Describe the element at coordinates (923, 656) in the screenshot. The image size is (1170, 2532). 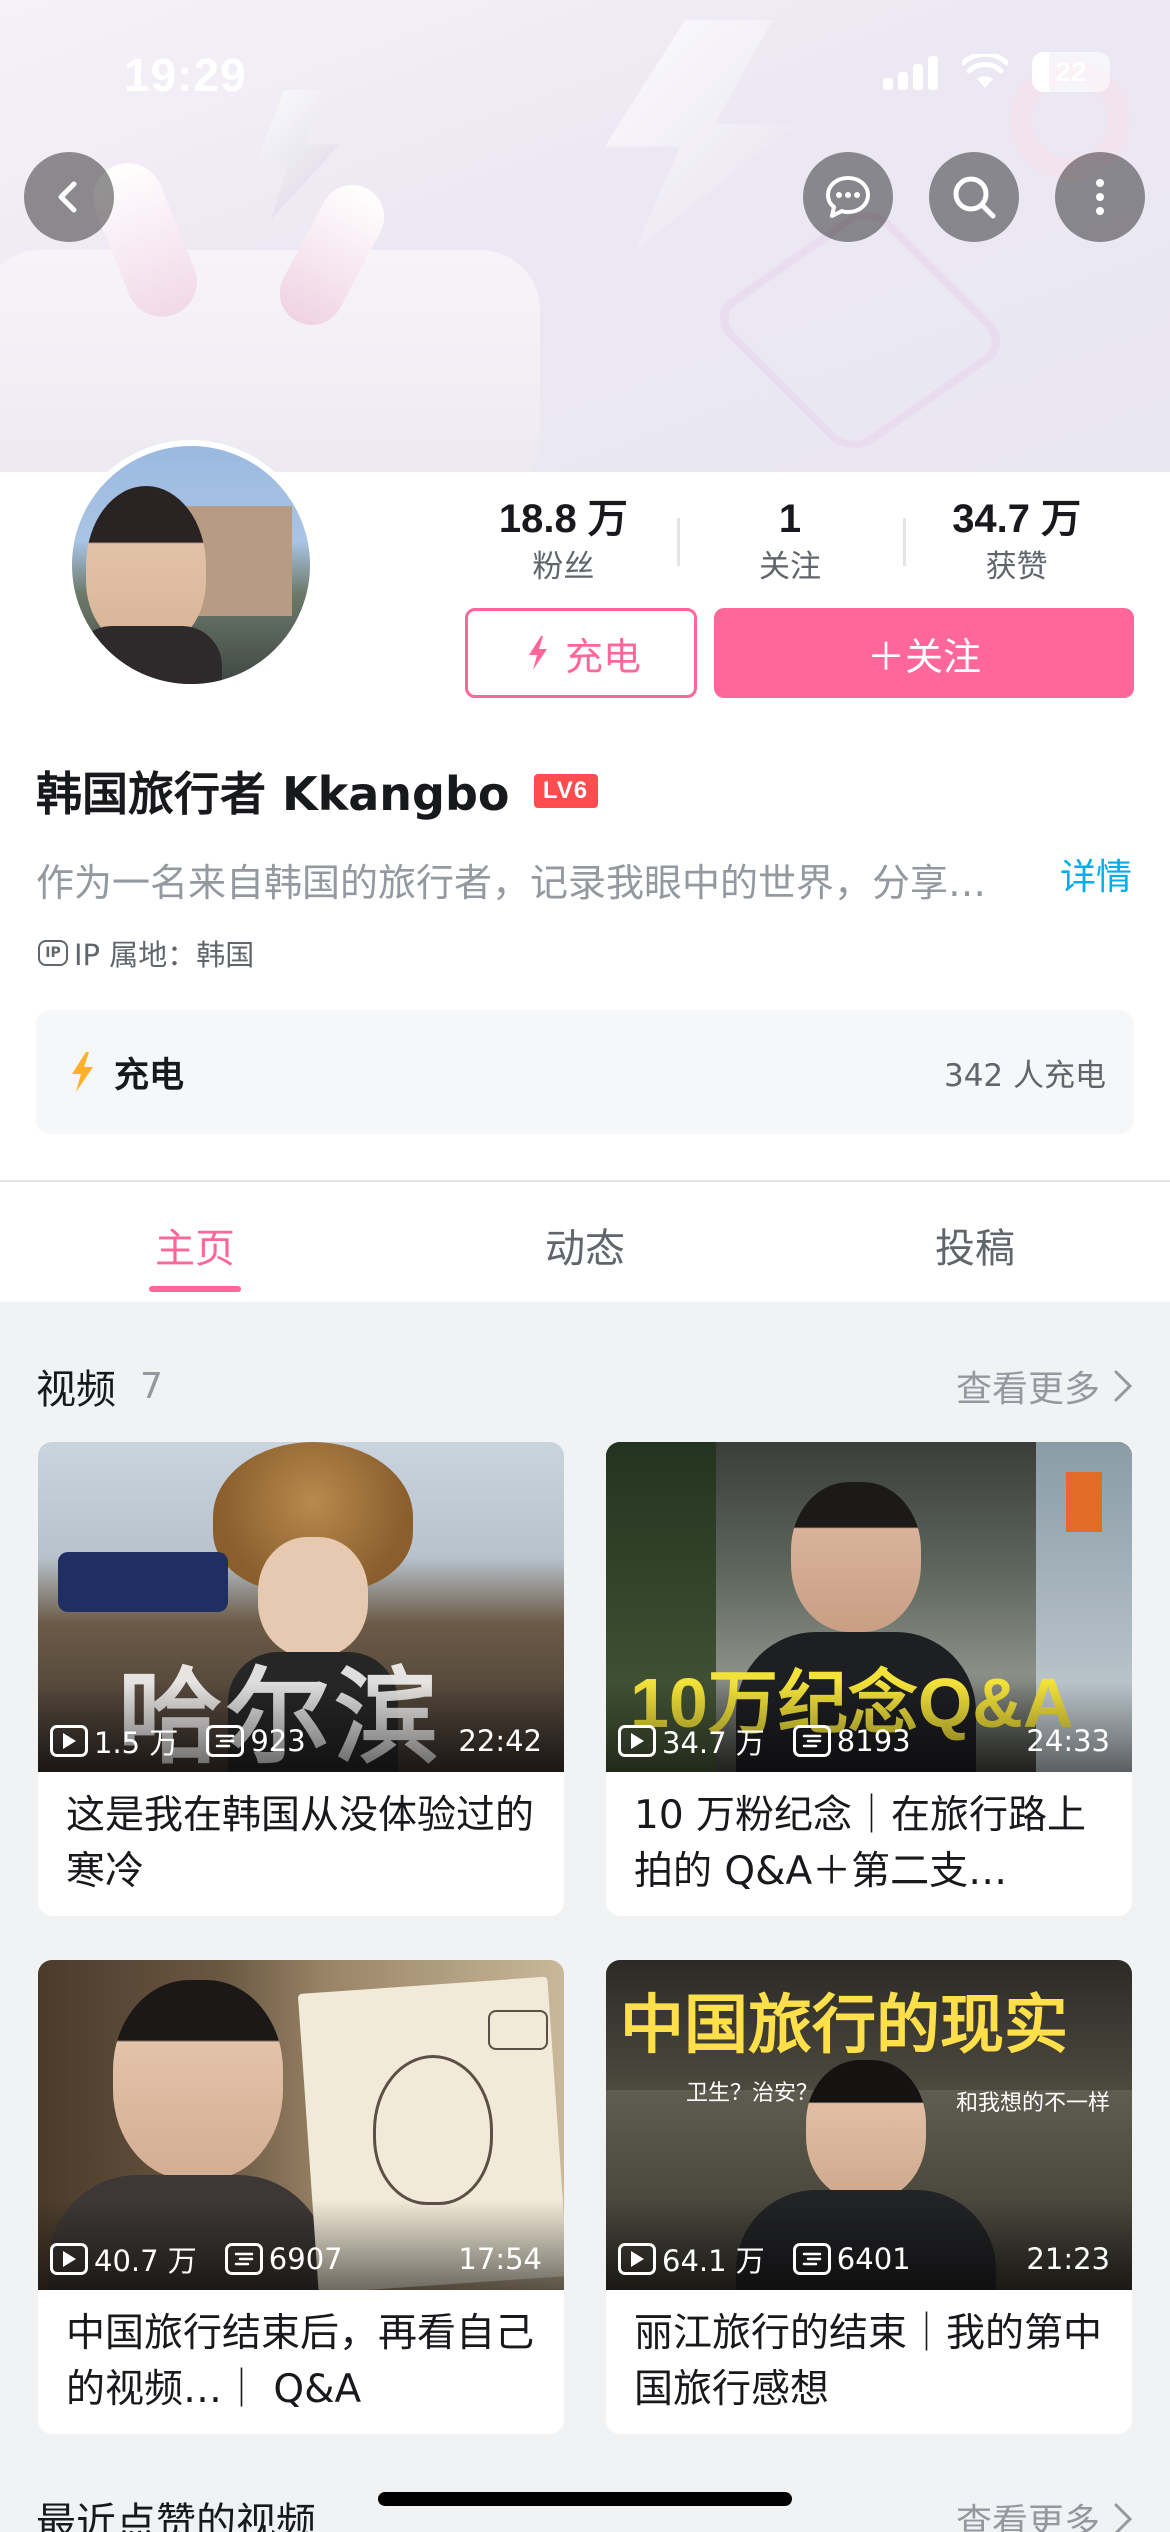
I see `follow-button-label: ＋关注` at that location.